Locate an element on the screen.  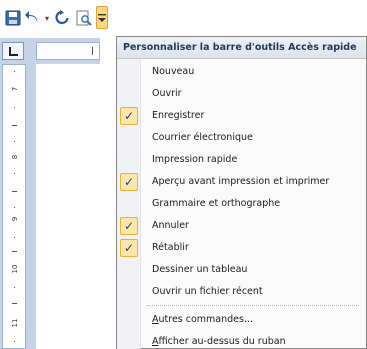
menu-item-afficher-ruban: Afficher au-dessus du ruban is located at coordinates (241, 340).